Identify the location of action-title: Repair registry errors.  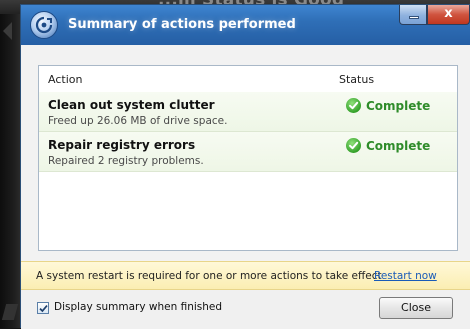
(122, 145).